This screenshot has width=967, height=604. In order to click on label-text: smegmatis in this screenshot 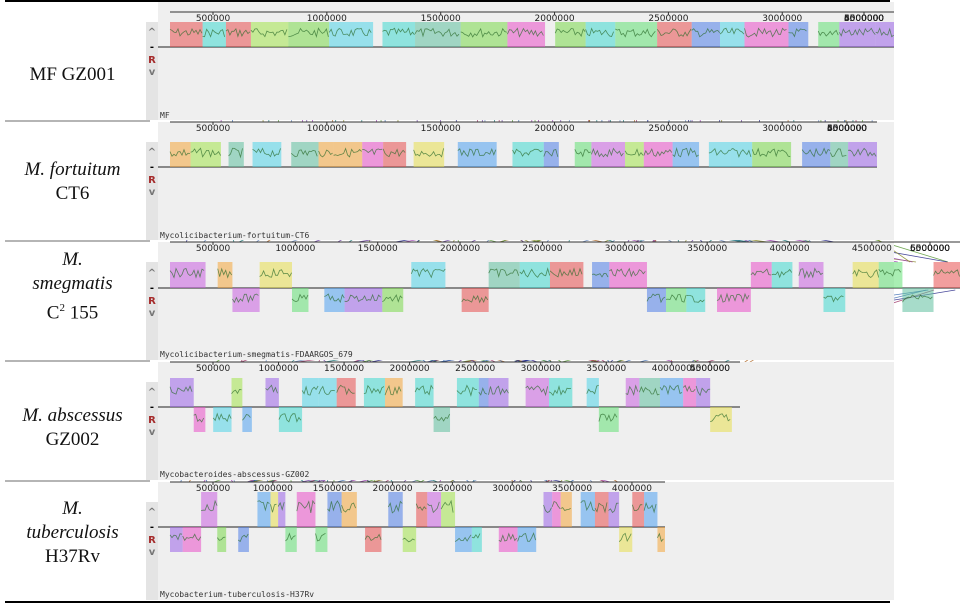, I will do `click(72, 283)`.